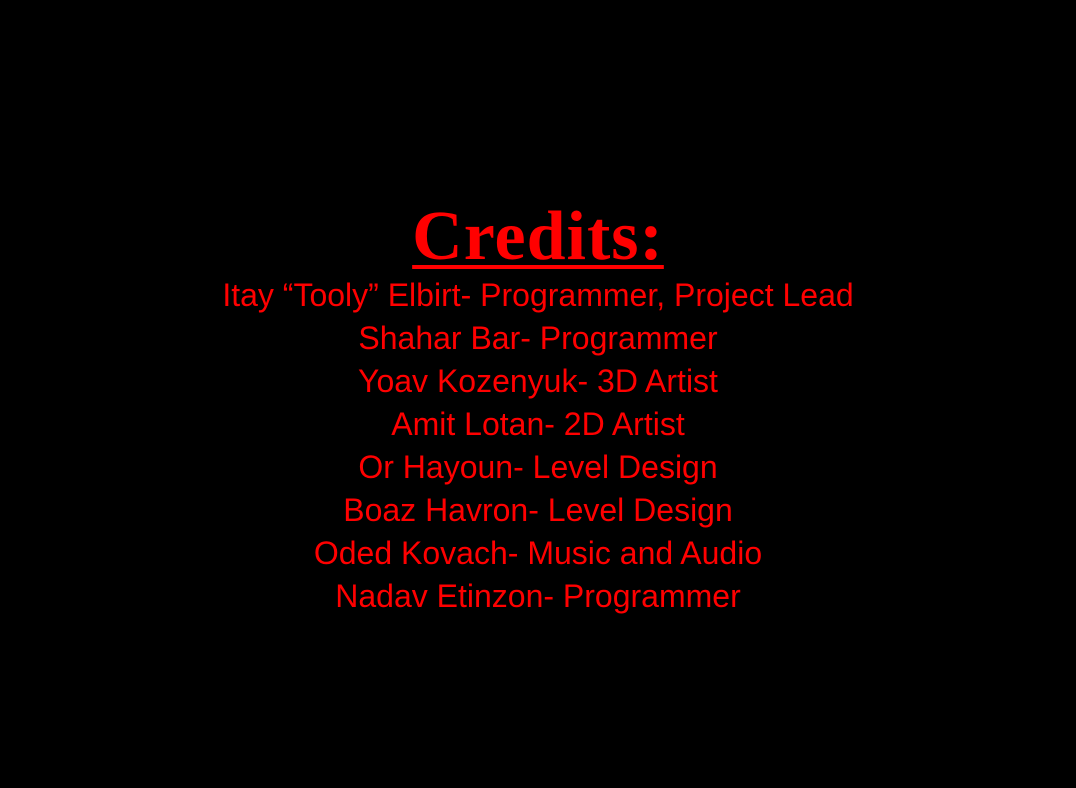 The height and width of the screenshot is (788, 1076). I want to click on credit-line: Amit Lotan- 2D Artist, so click(538, 424).